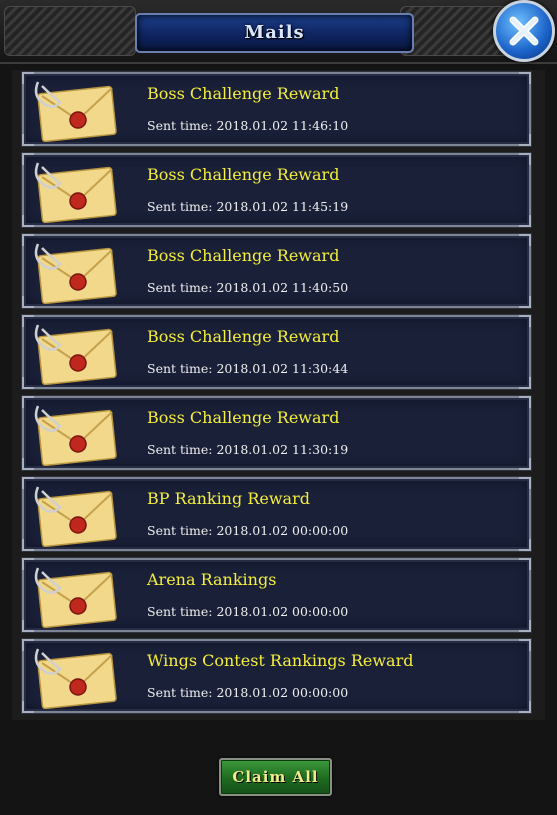  What do you see at coordinates (248, 206) in the screenshot?
I see `mail-sent-time: Sent time: 2018.01.02 11:45:19` at bounding box center [248, 206].